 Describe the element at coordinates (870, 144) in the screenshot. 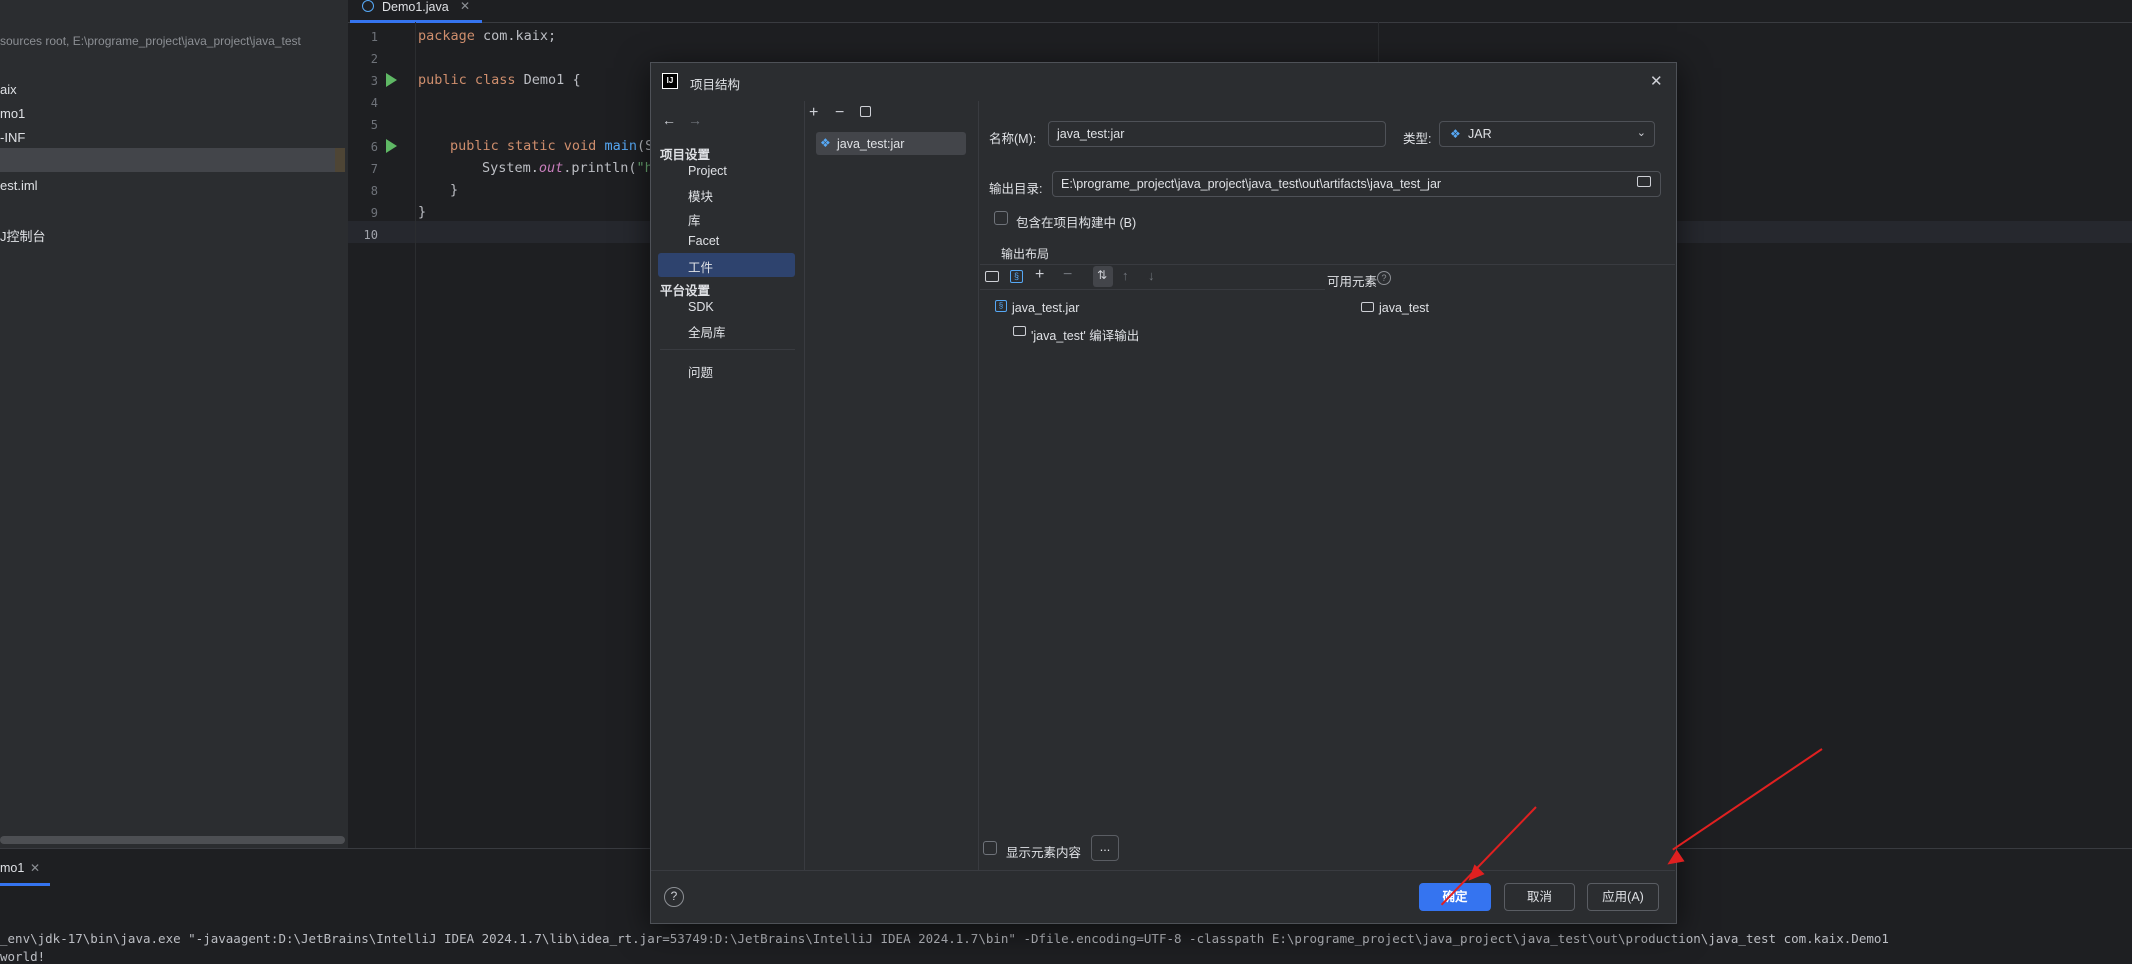

I see `artifact-list-item: java_test:jar` at that location.